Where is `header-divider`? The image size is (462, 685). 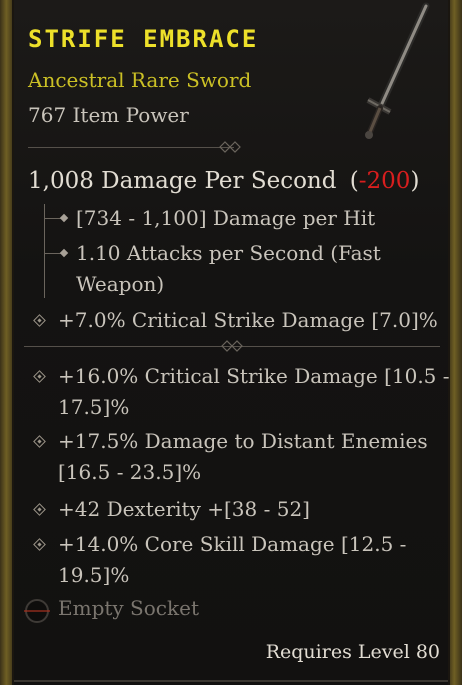
header-divider is located at coordinates (134, 147).